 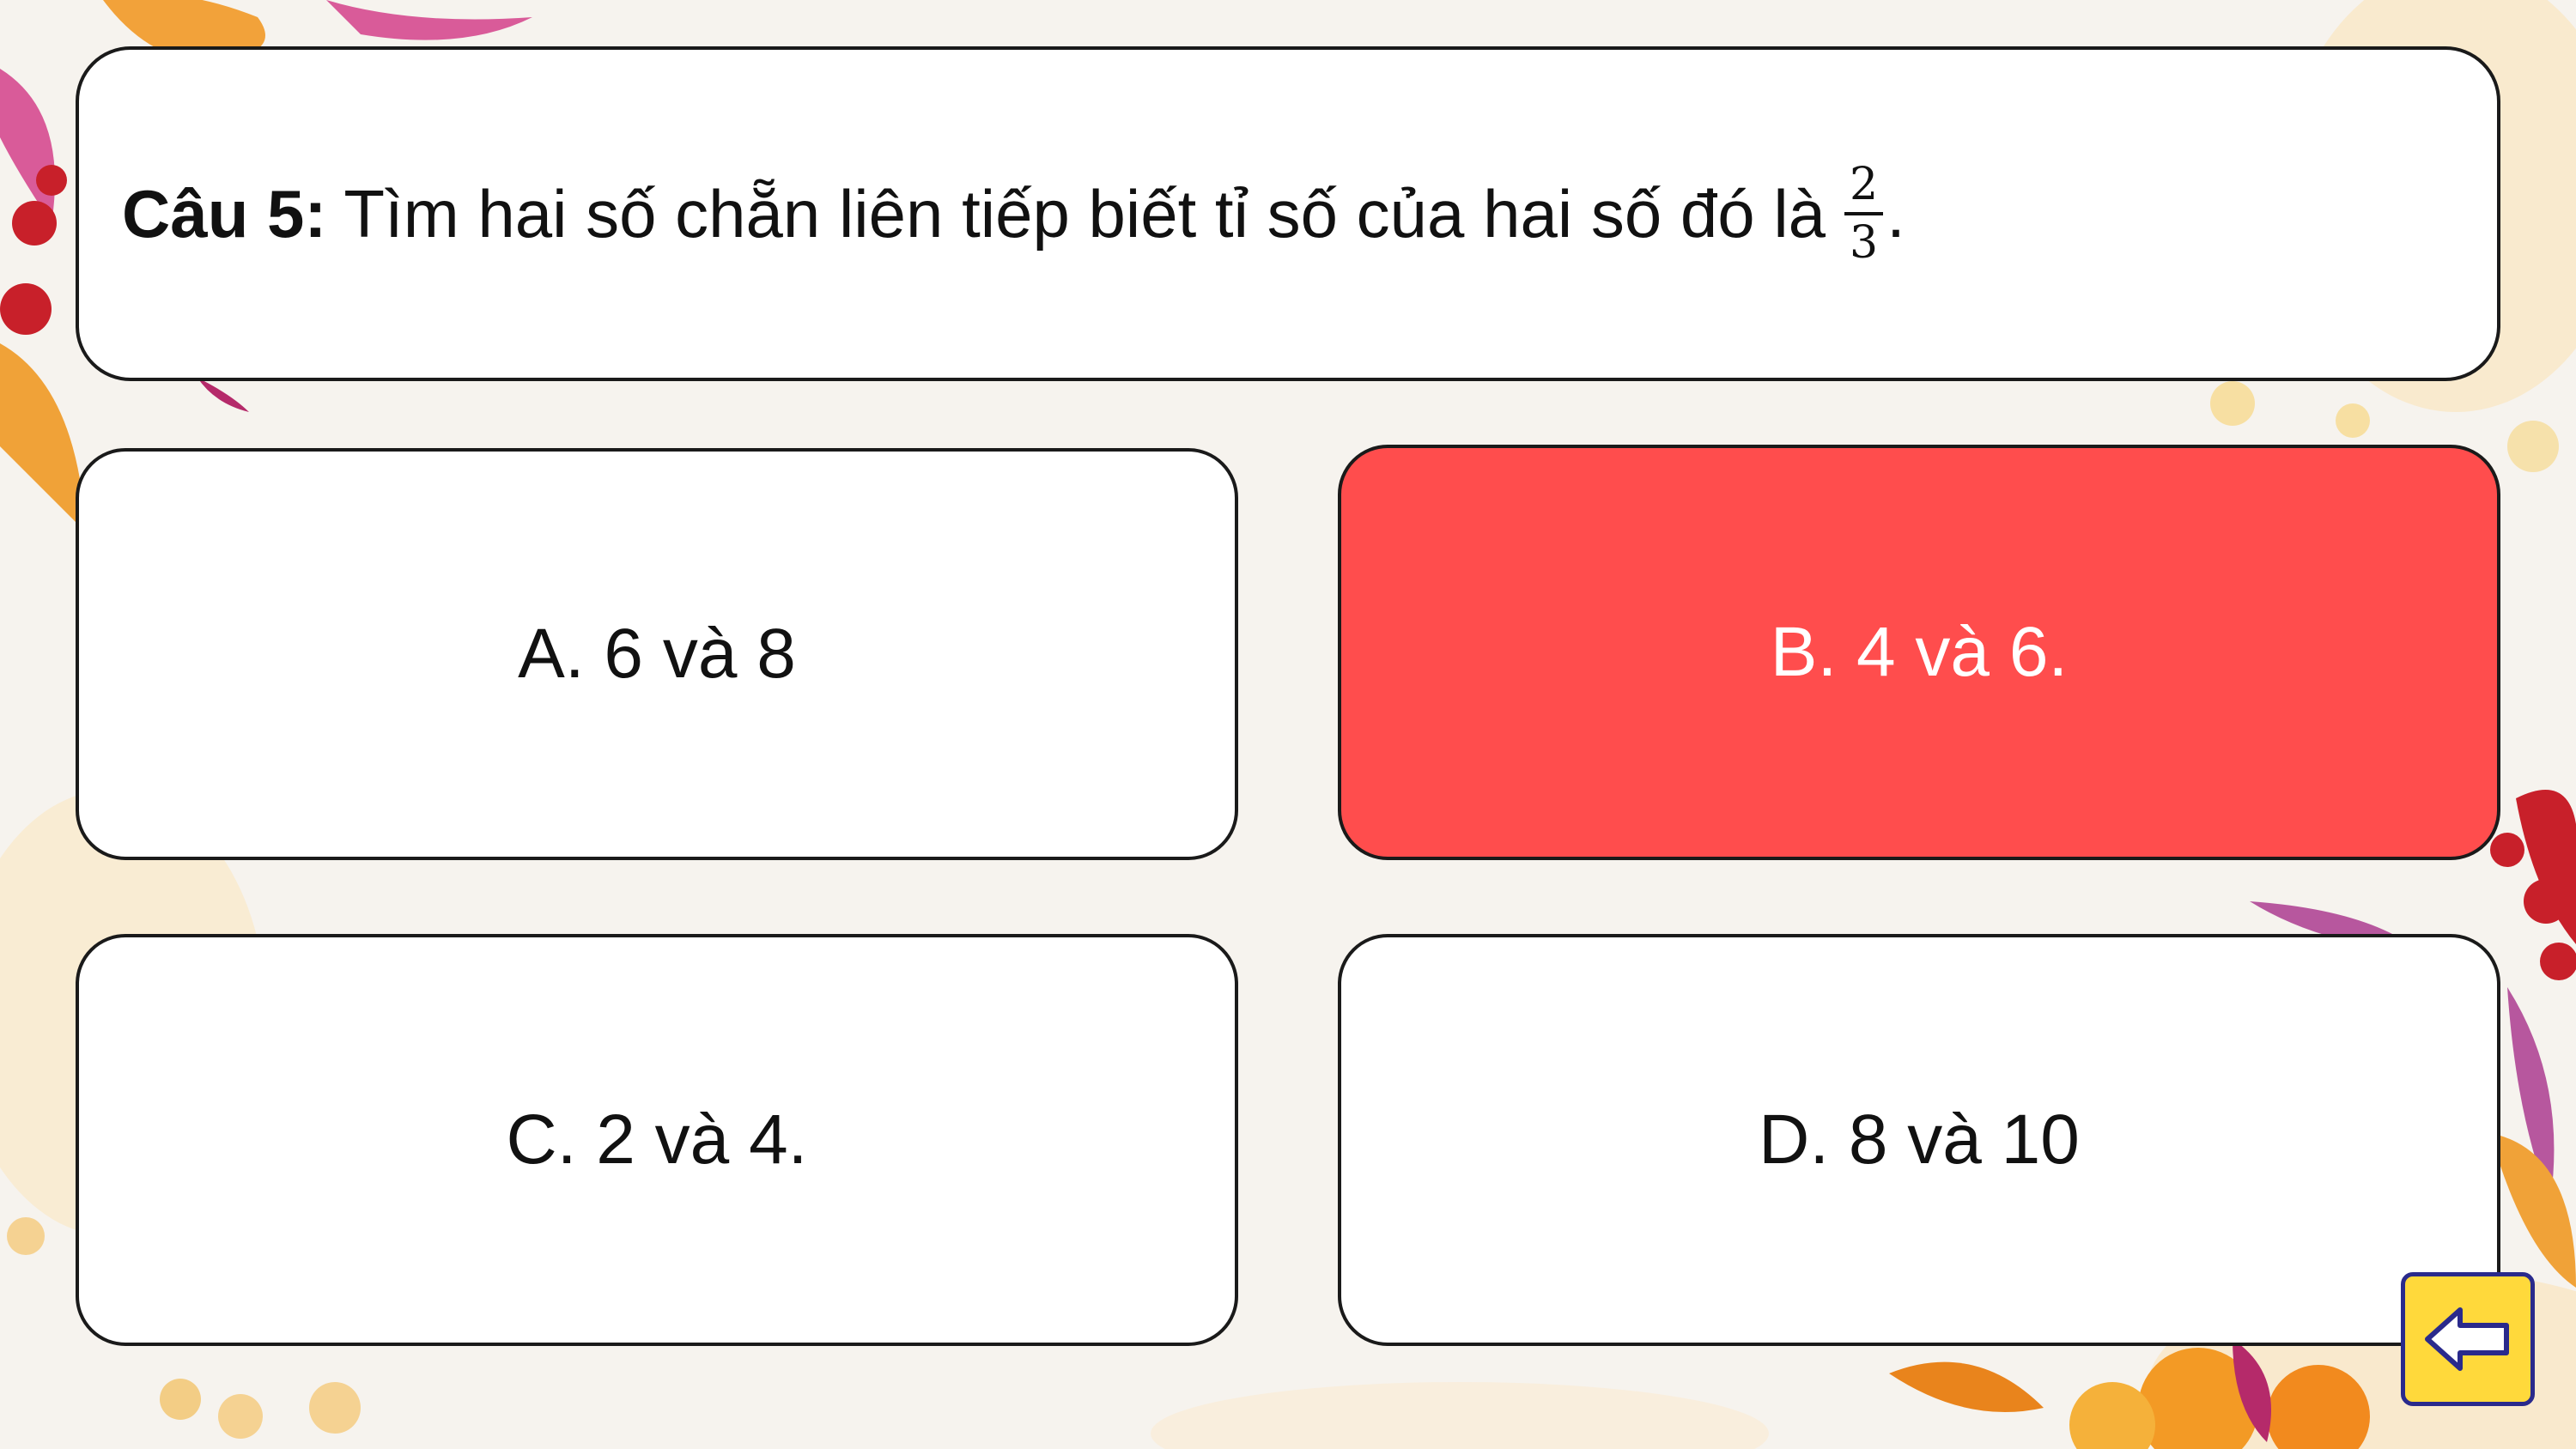 I want to click on back-button, so click(x=2468, y=1339).